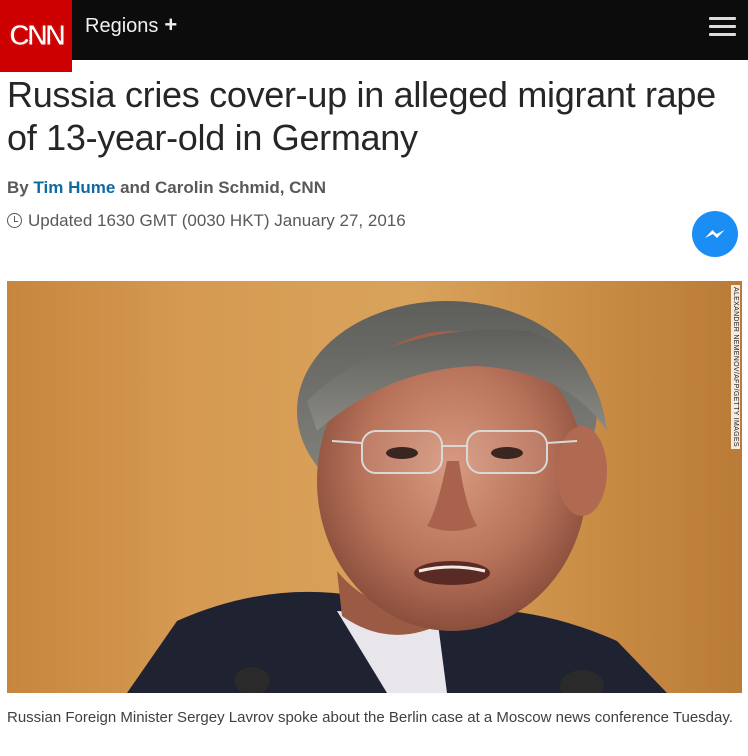  I want to click on byline-prefix: By, so click(18, 187).